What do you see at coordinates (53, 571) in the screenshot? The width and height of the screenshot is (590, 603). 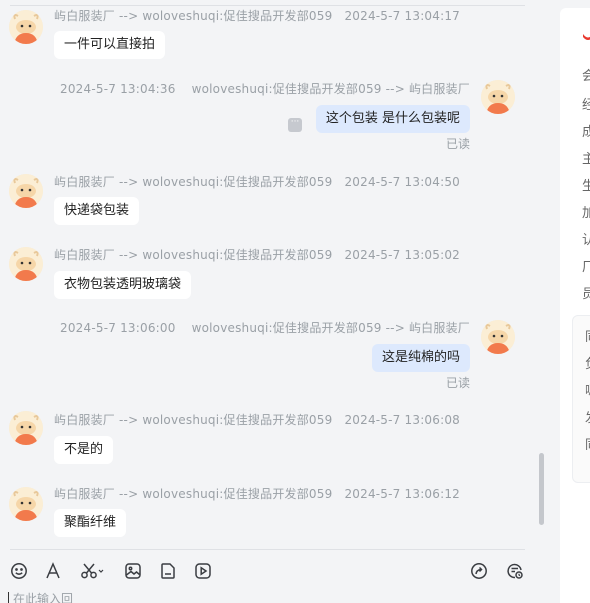 I see `font-icon` at bounding box center [53, 571].